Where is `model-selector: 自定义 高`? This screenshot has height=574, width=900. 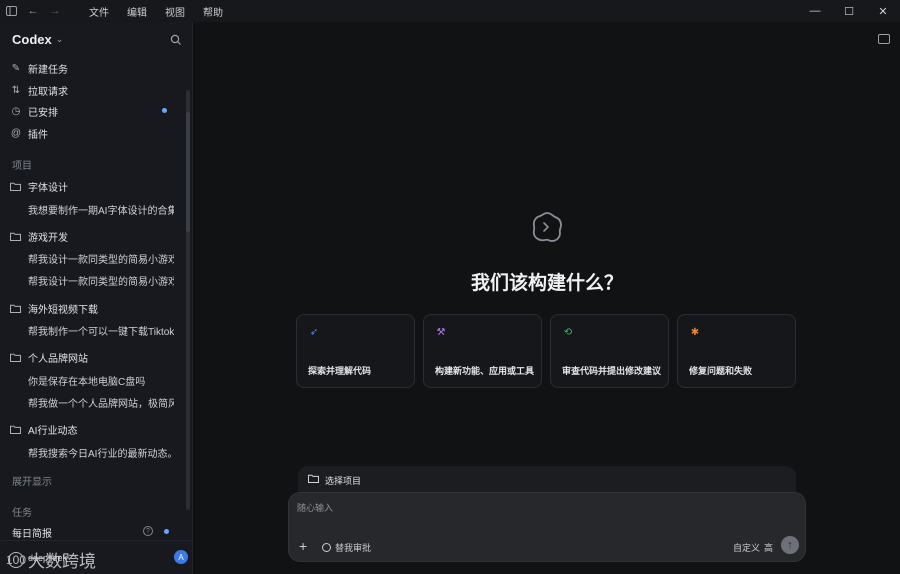
model-selector: 自定义 高 is located at coordinates (753, 547).